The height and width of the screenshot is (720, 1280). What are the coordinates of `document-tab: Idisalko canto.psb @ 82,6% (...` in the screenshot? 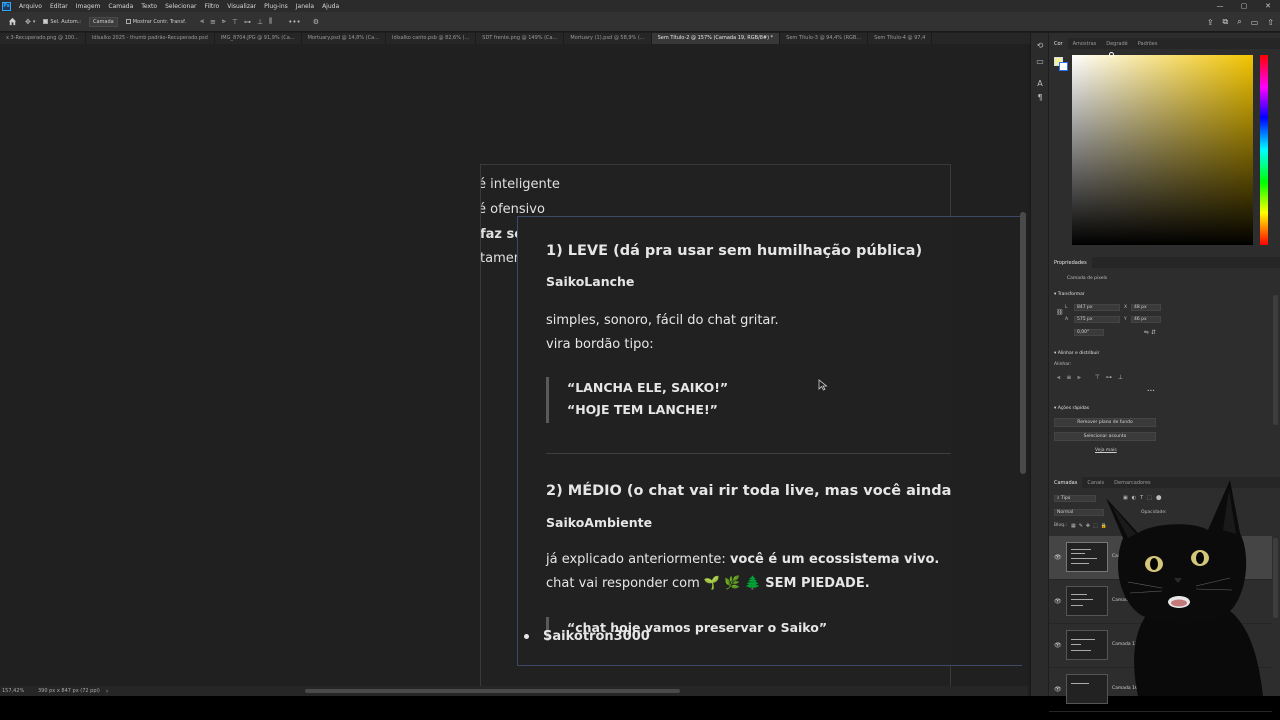 It's located at (431, 38).